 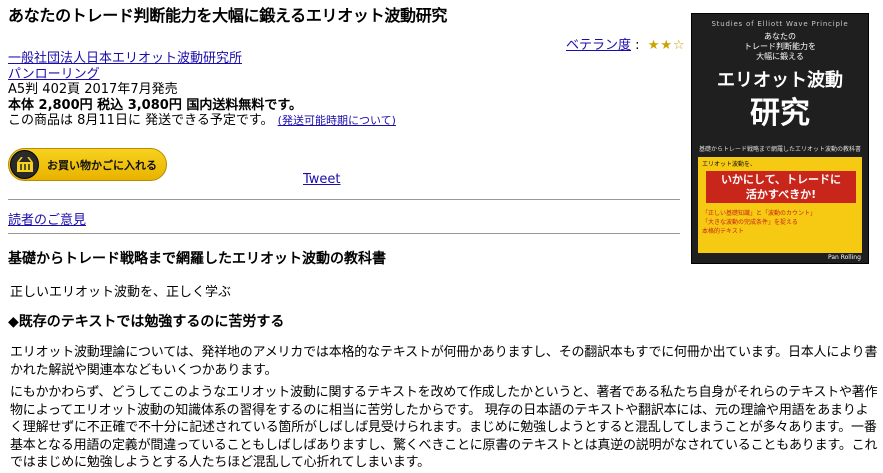 I want to click on cover-title-line2: 研究, so click(x=780, y=113).